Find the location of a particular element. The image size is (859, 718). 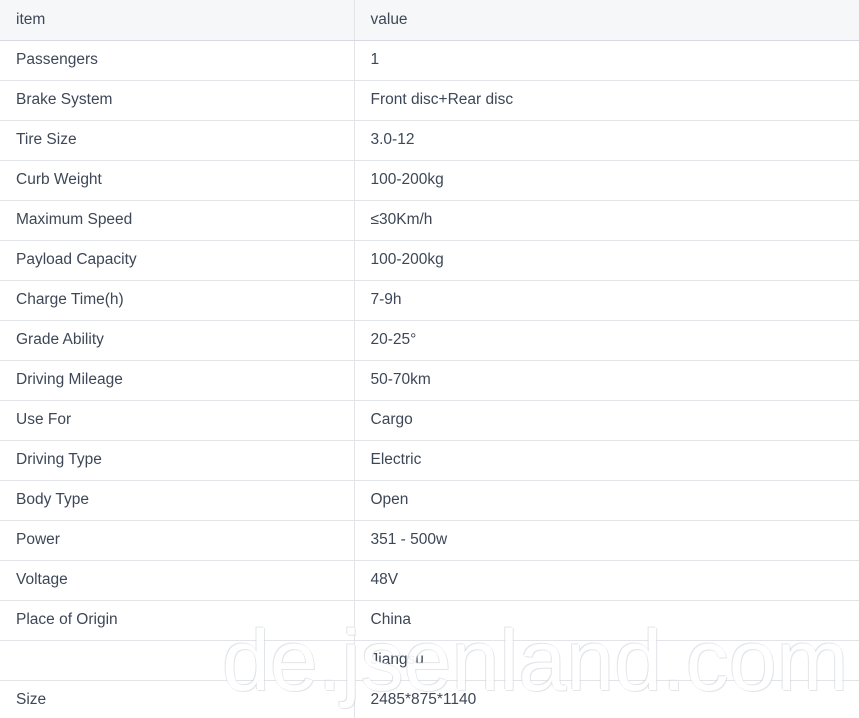

table-cell-item: Payload Capacity is located at coordinates (177, 260).